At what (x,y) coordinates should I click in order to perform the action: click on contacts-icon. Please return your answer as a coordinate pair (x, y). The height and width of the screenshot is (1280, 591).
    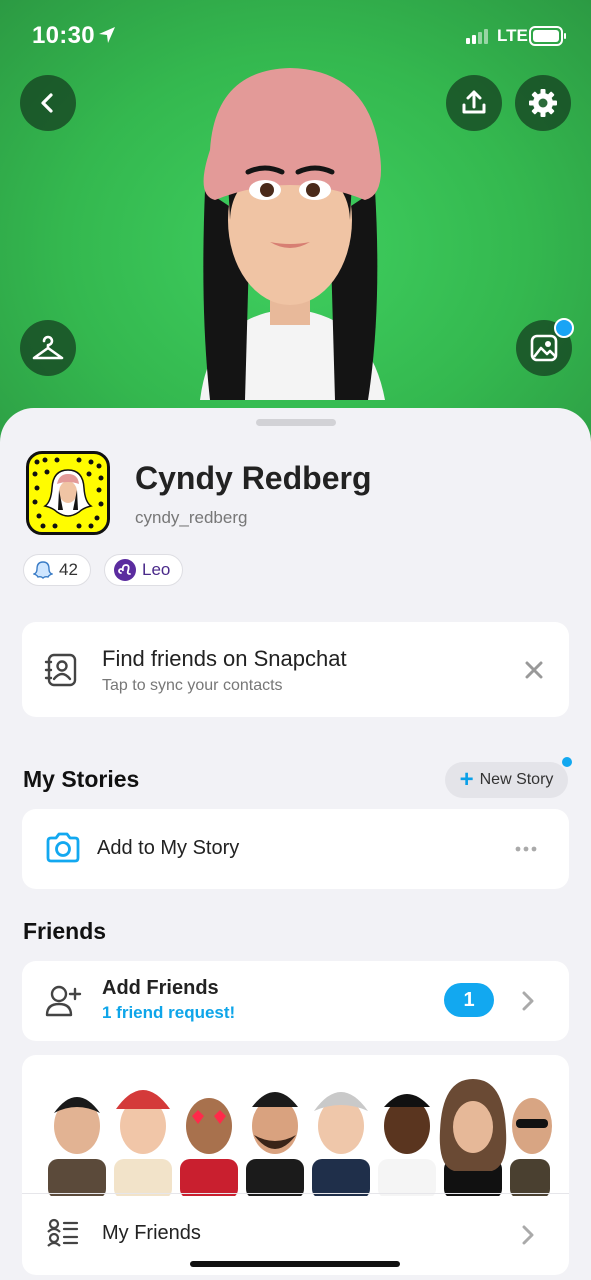
    Looking at the image, I should click on (60, 670).